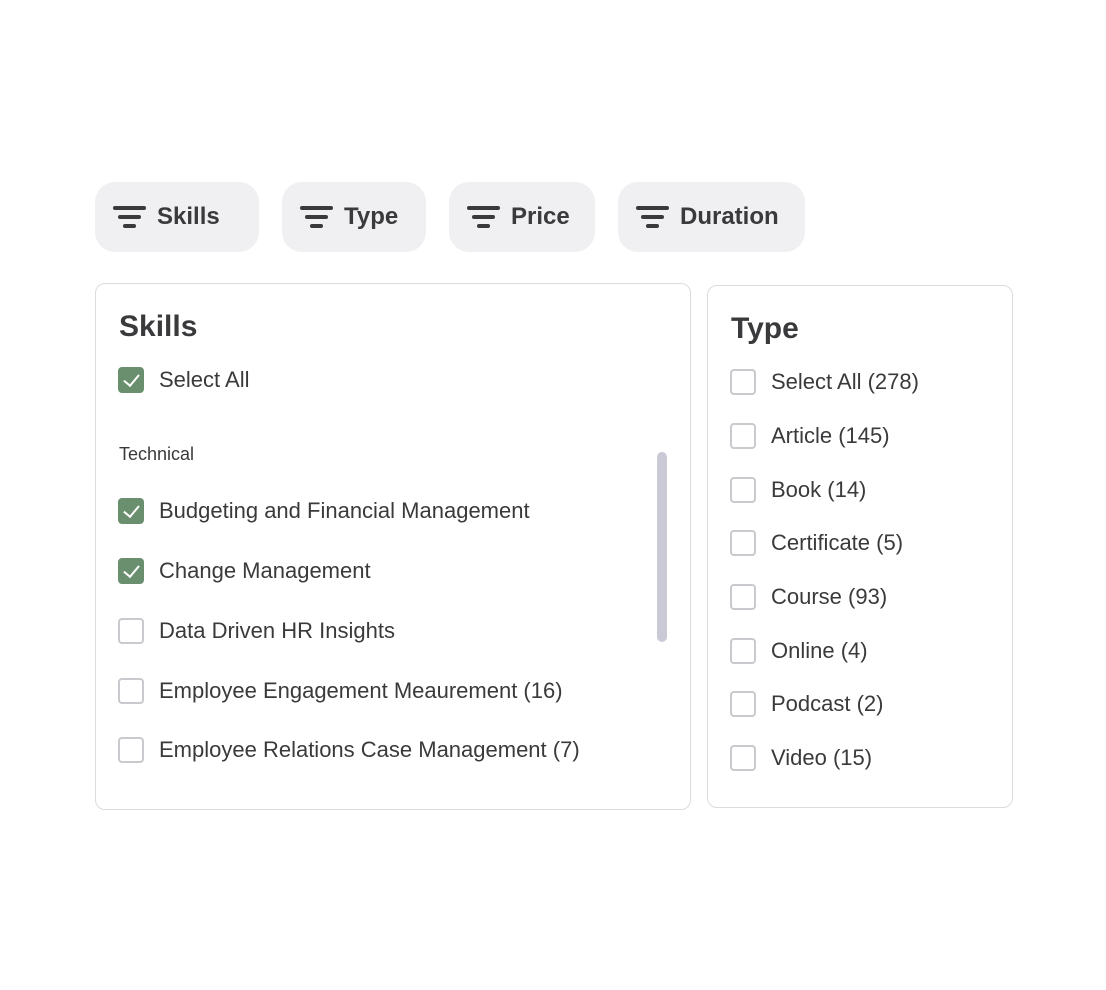 The image size is (1106, 990). I want to click on panel-title: Skills, so click(158, 326).